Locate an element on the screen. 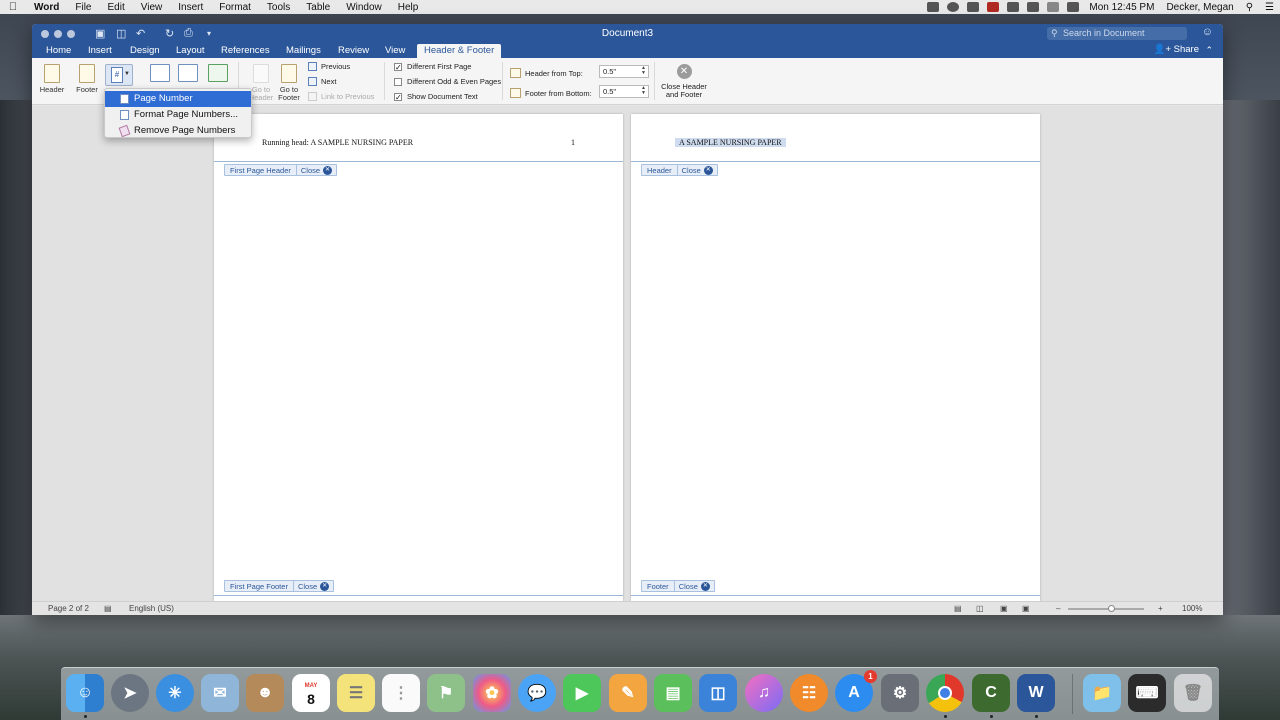  menu-insert: Insert is located at coordinates (190, 7).